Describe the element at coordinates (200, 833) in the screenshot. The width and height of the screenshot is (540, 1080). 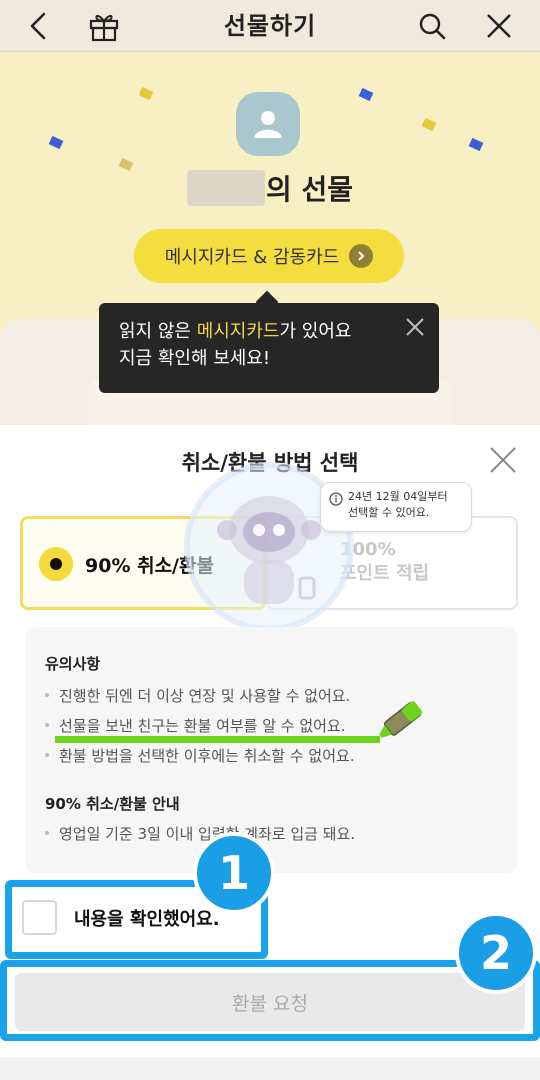
I see `refund-guide-item: 영업일 기준 3일 이내 입력한 계좌로 입금 돼요.` at that location.